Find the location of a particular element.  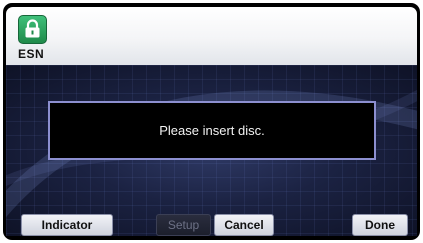

esn-label: ESN is located at coordinates (31, 54).